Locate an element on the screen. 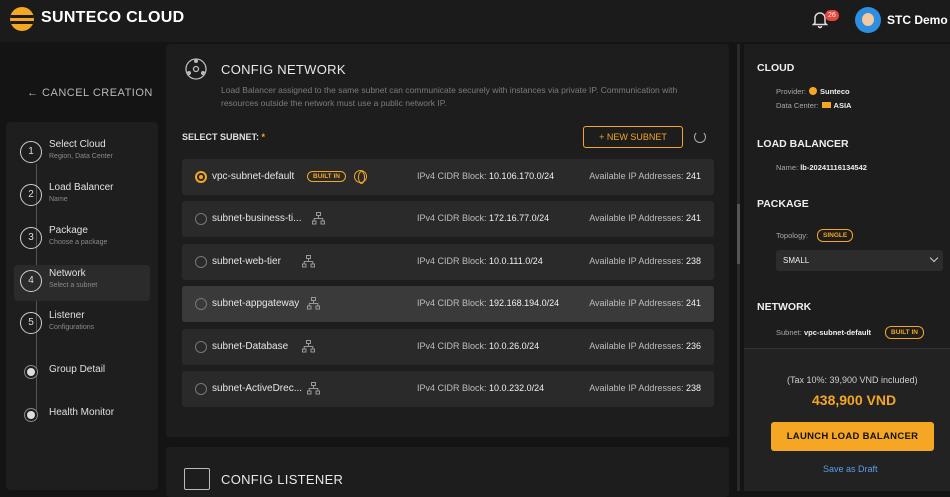  subnet-value: vpc-subnet-default is located at coordinates (837, 332).